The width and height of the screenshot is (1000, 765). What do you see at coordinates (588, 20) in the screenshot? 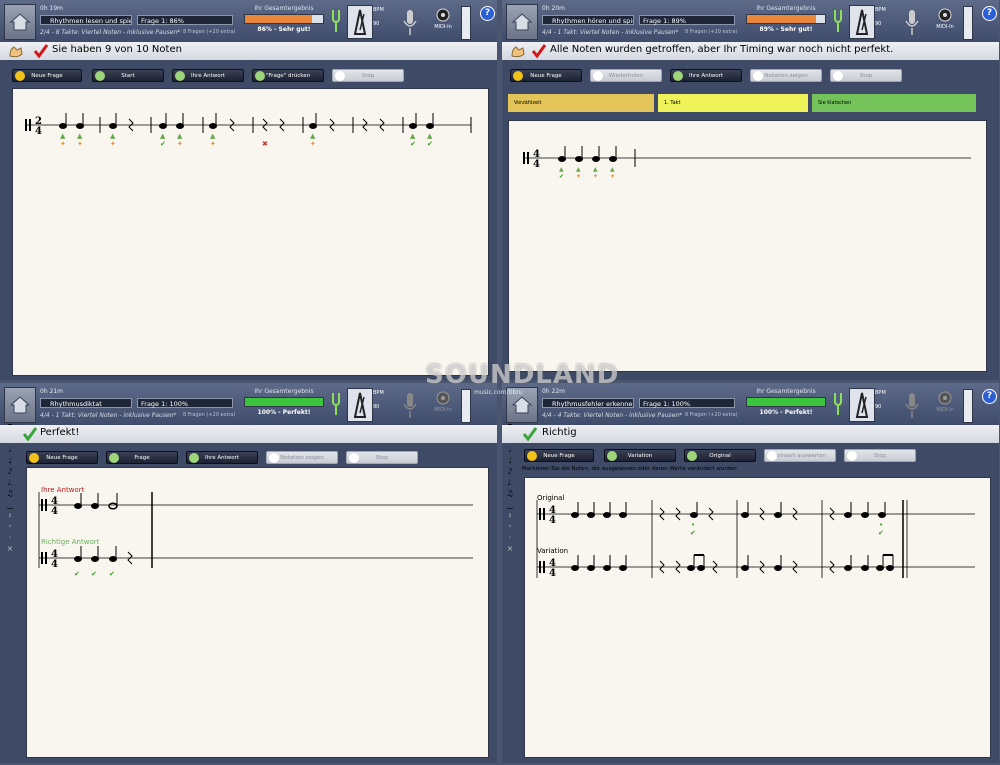
I see `exercise-mode-field: Rhythmen hören und spielen` at bounding box center [588, 20].